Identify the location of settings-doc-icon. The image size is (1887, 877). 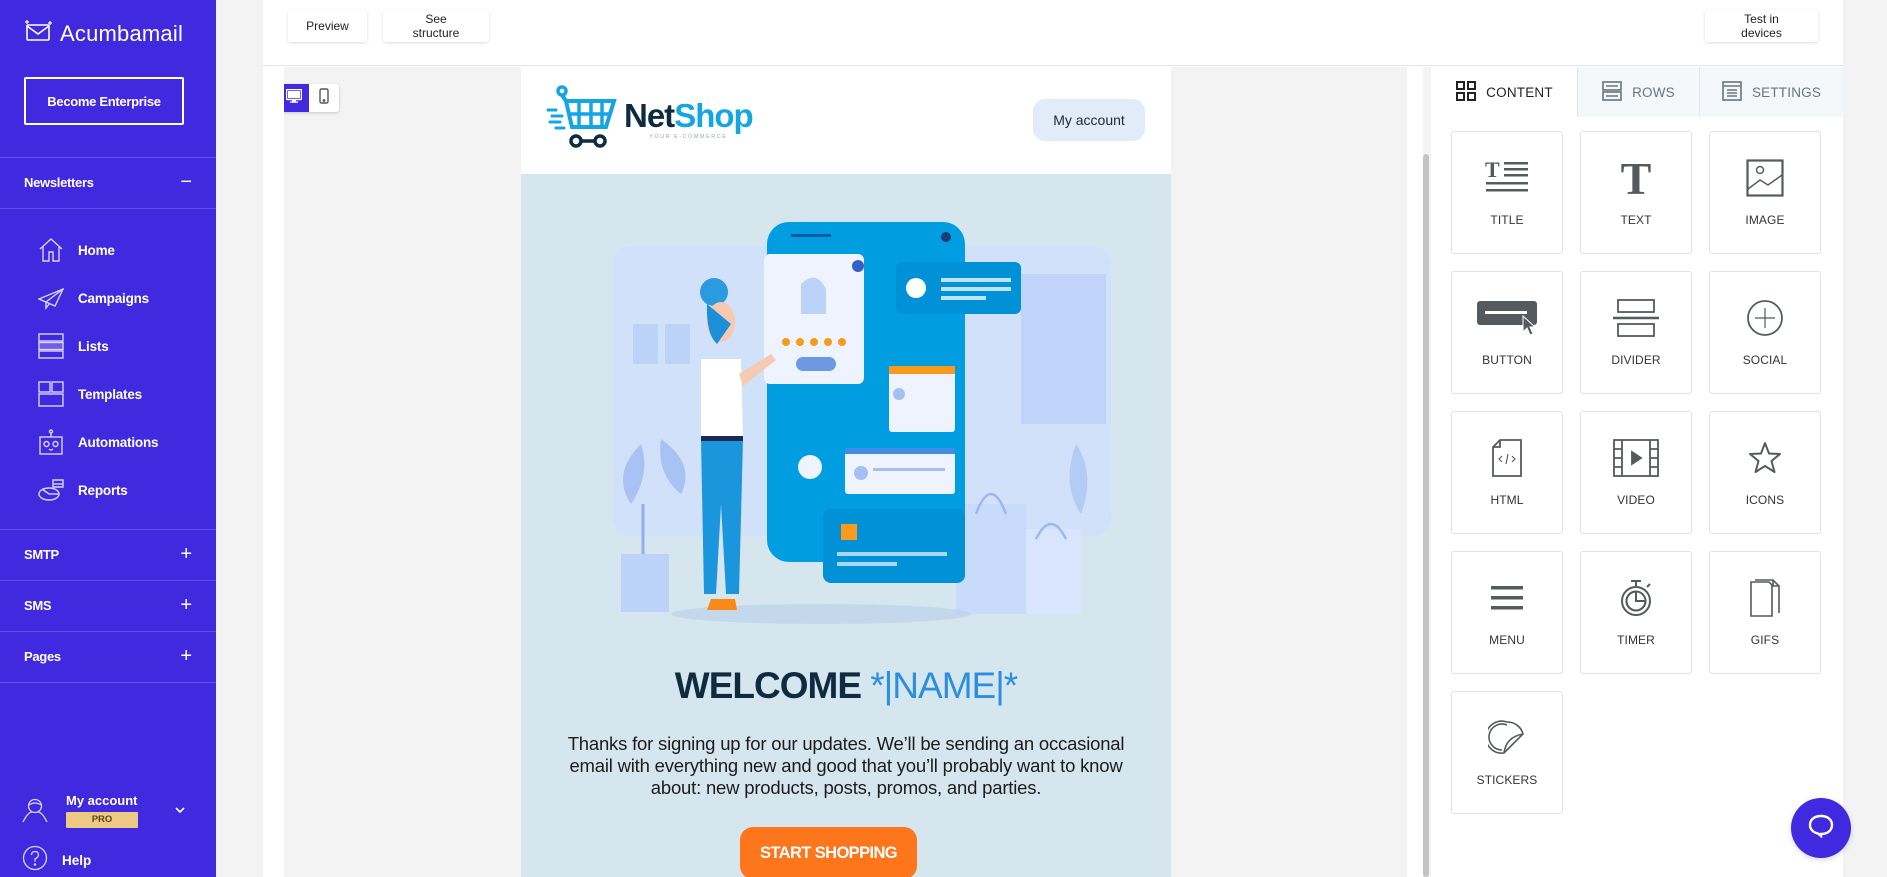
(1732, 92).